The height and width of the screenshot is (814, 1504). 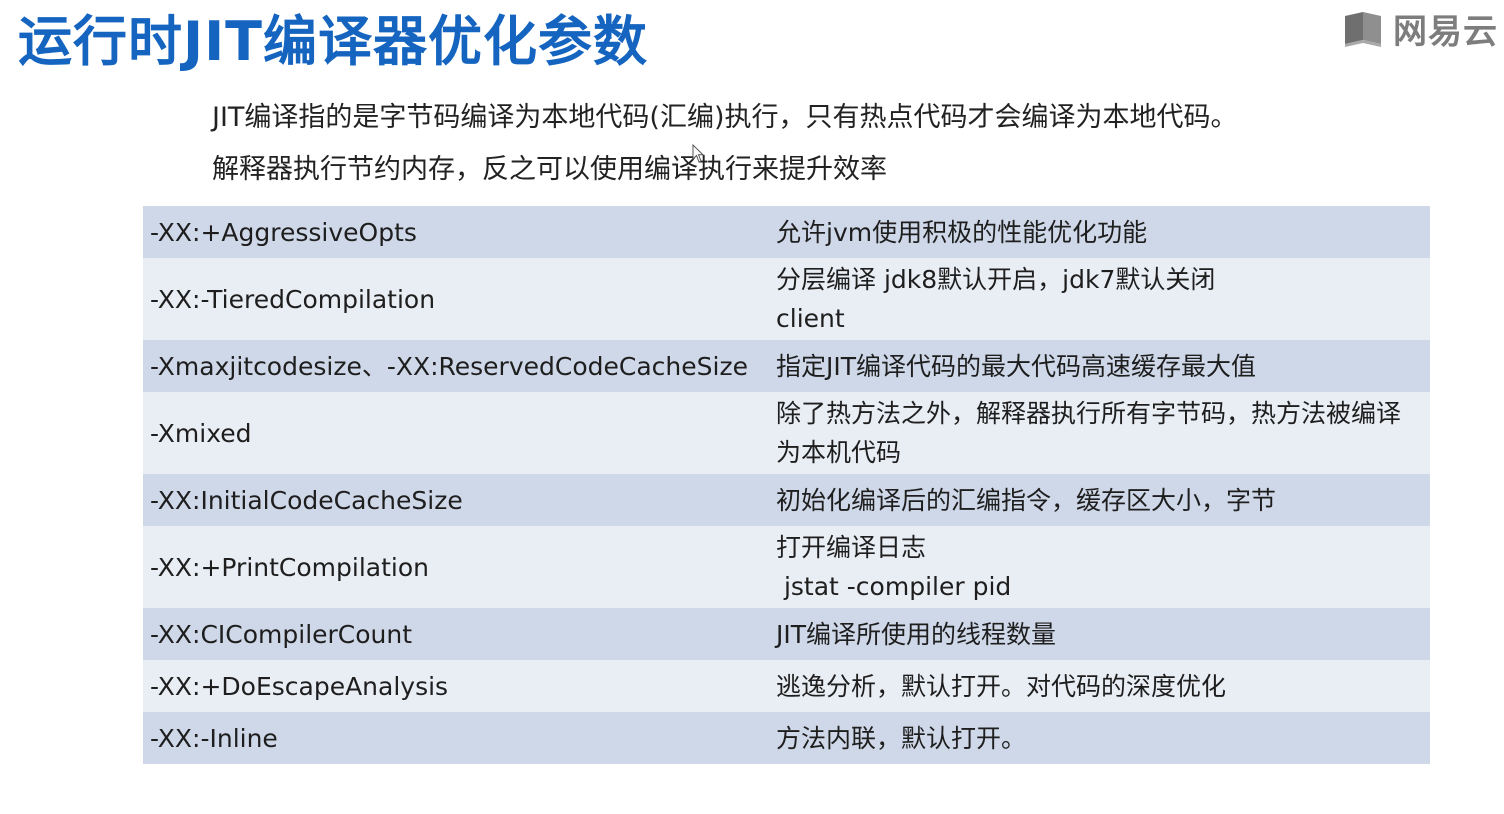 What do you see at coordinates (996, 279) in the screenshot?
I see `param-desc-line: 分层编译 jdk8默认开启，jdk7默认关闭` at bounding box center [996, 279].